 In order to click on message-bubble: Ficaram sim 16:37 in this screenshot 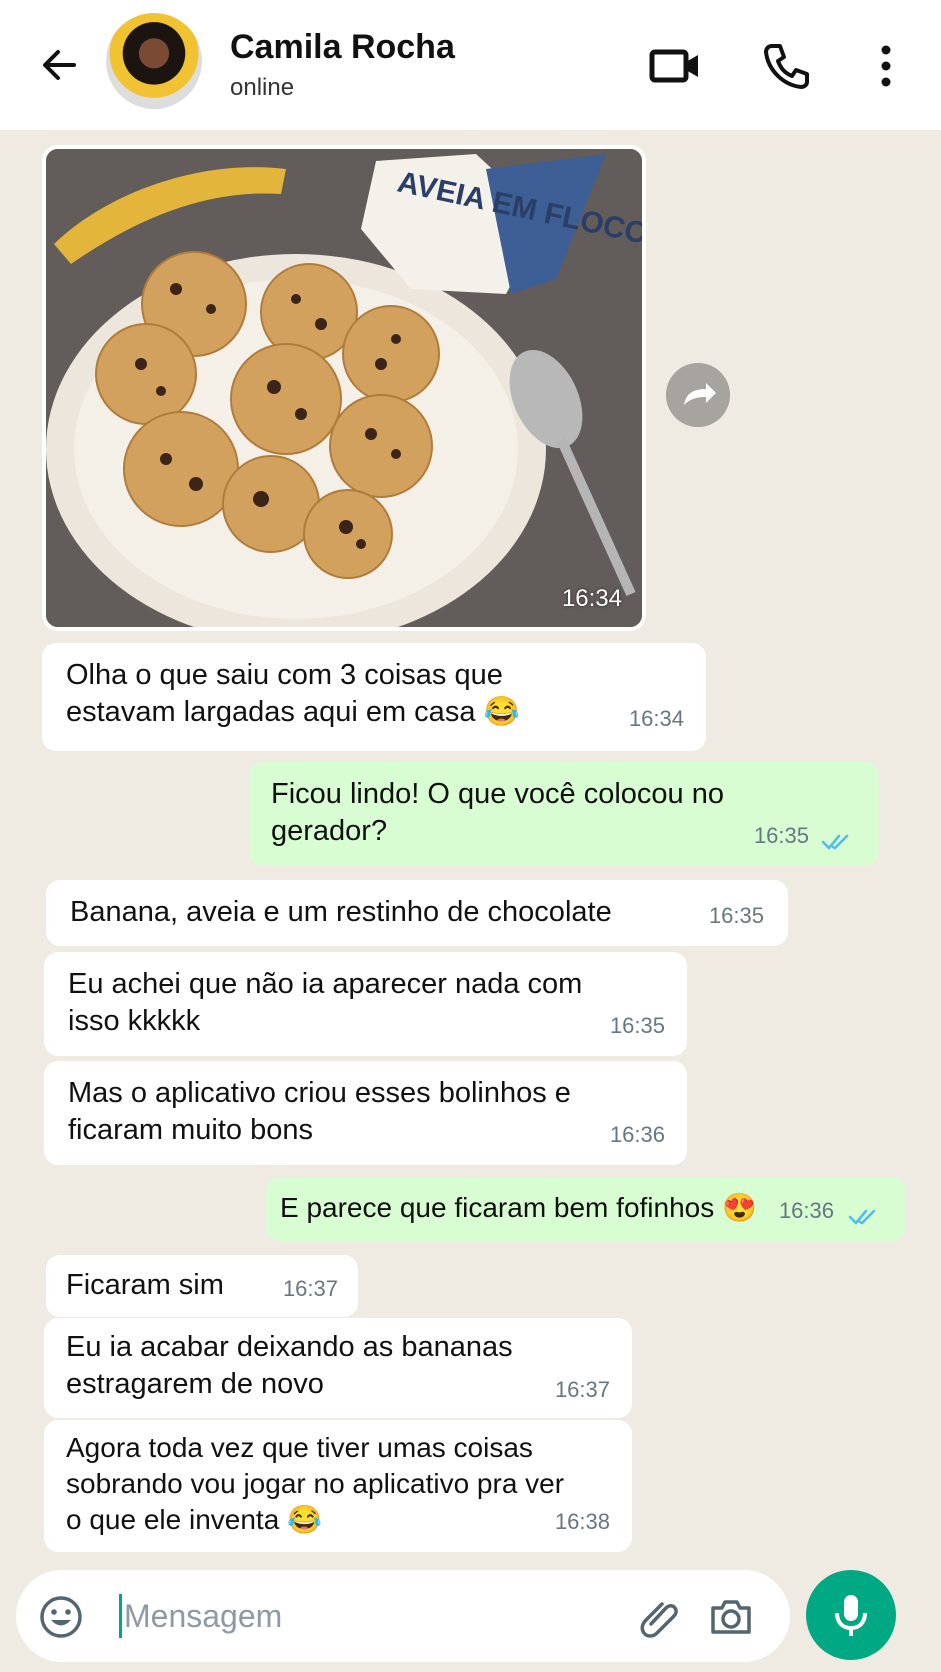, I will do `click(202, 1286)`.